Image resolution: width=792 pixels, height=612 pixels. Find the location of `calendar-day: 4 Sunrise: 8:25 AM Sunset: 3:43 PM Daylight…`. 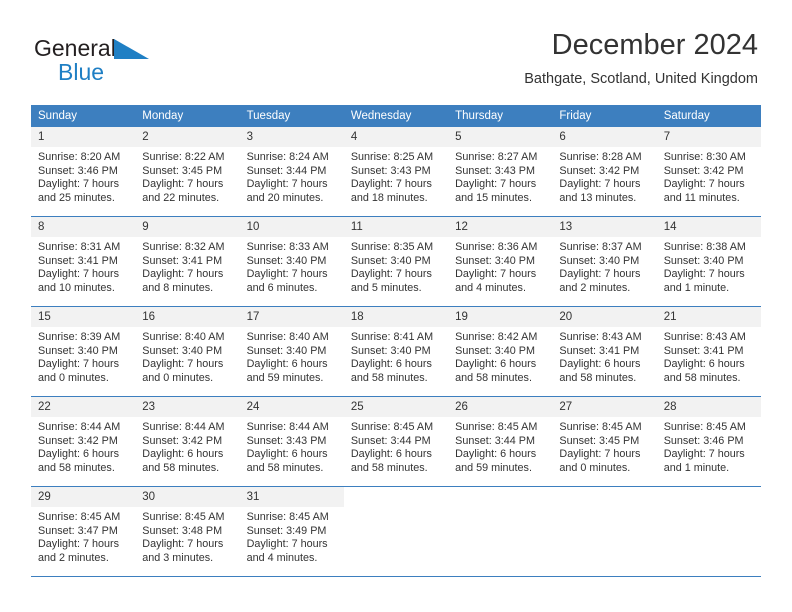

calendar-day: 4 Sunrise: 8:25 AM Sunset: 3:43 PM Daylight… is located at coordinates (396, 172).